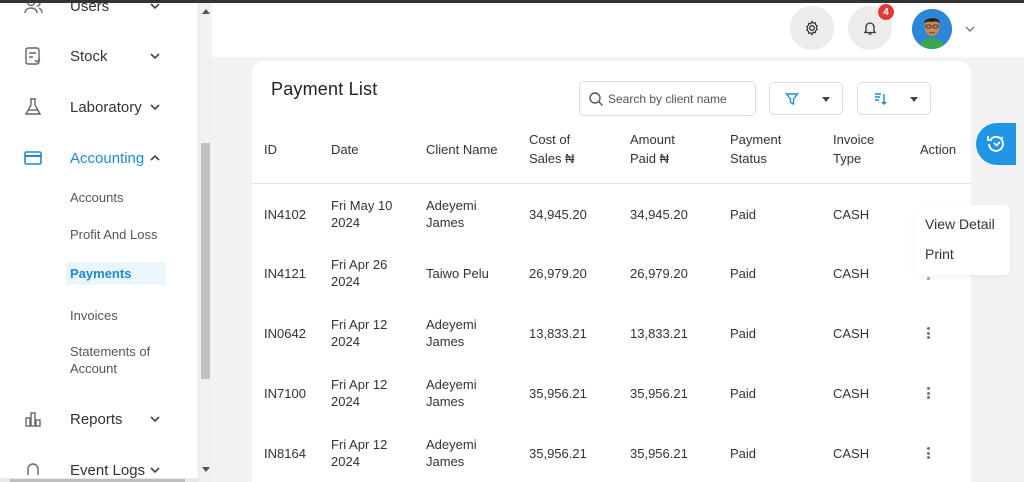  What do you see at coordinates (552, 149) in the screenshot?
I see `column-header-cost-of-sales: Cost of Sales ₦` at bounding box center [552, 149].